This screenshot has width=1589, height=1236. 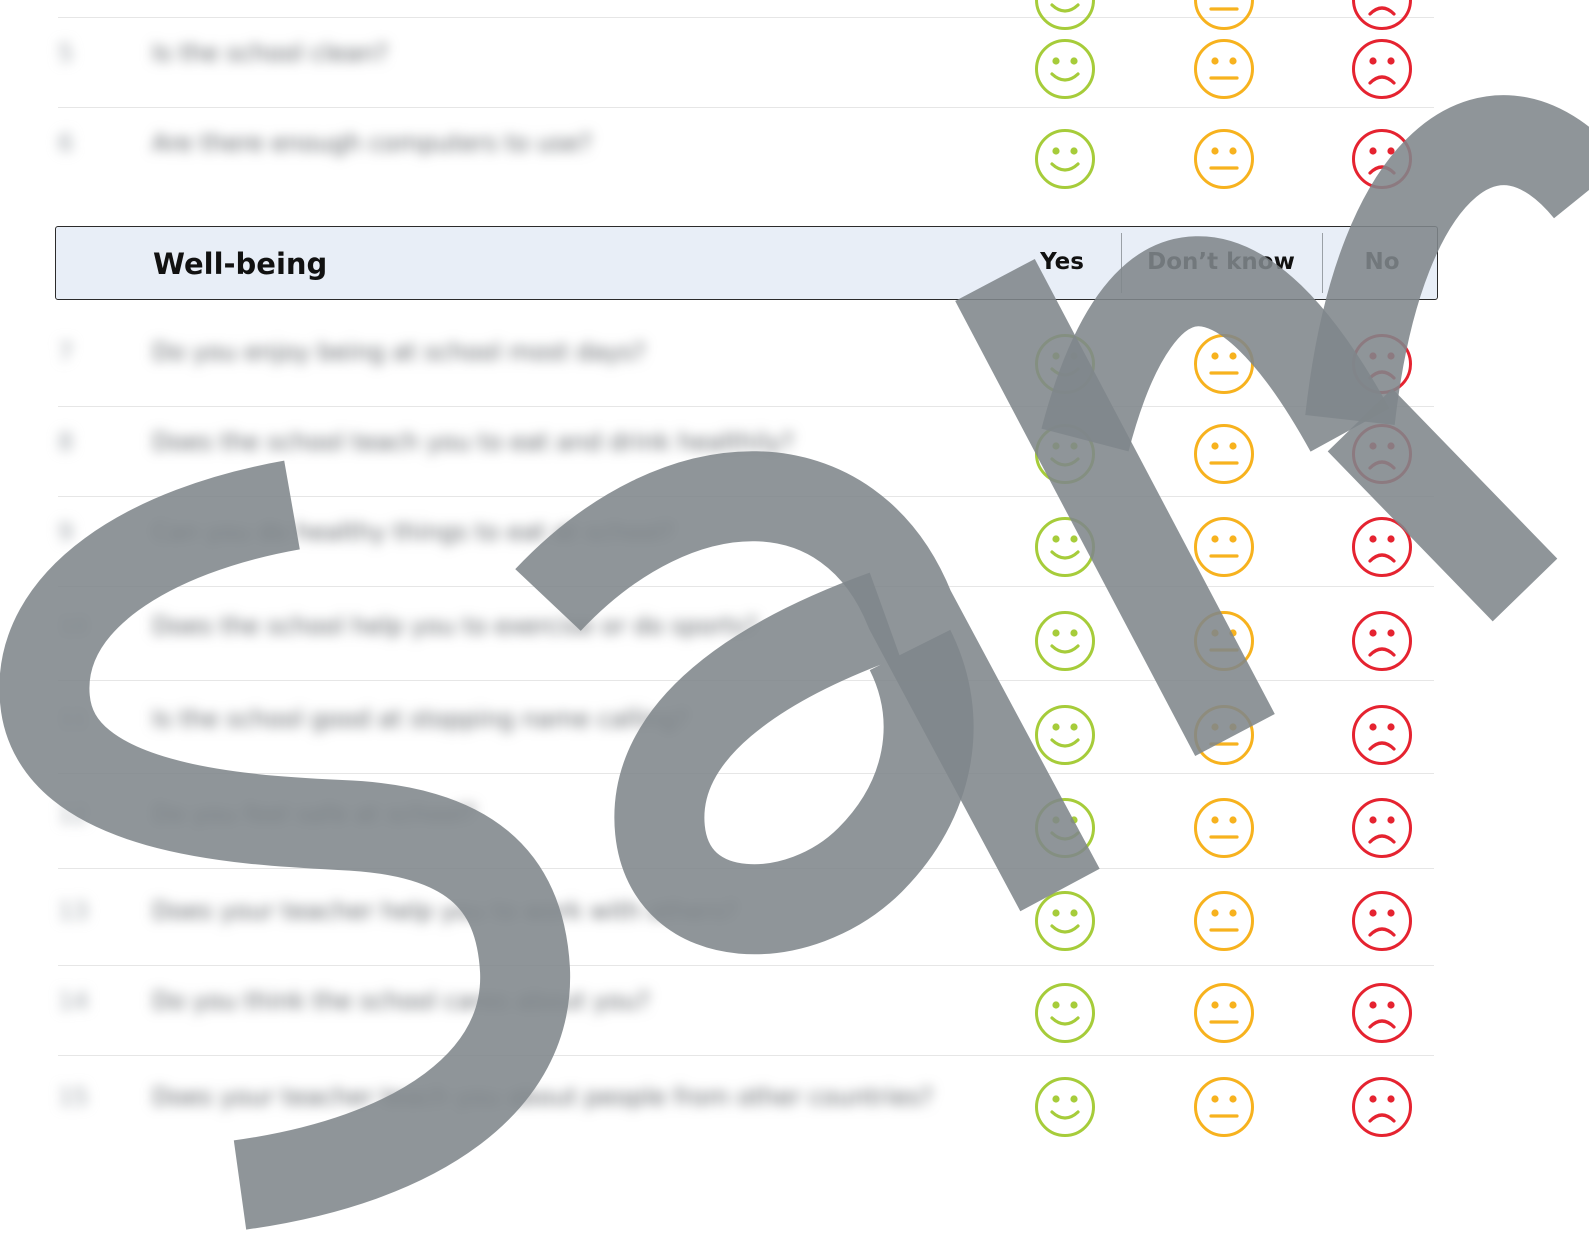 I want to click on question-number: 10, so click(x=73, y=626).